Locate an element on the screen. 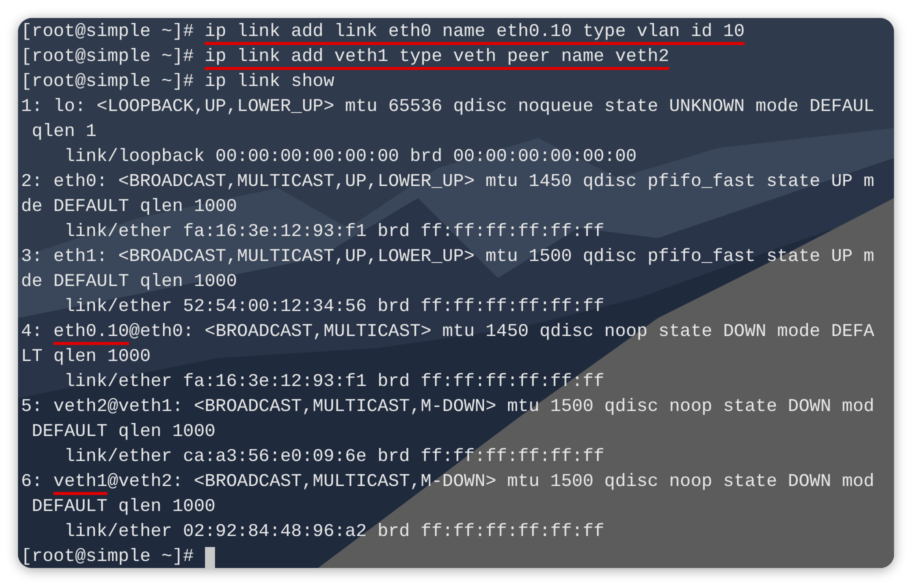  terminal-line: link/ether ca:a3:56:e0:09:6e brd ff:ff:ff:ff:ff:ff is located at coordinates (333, 457).